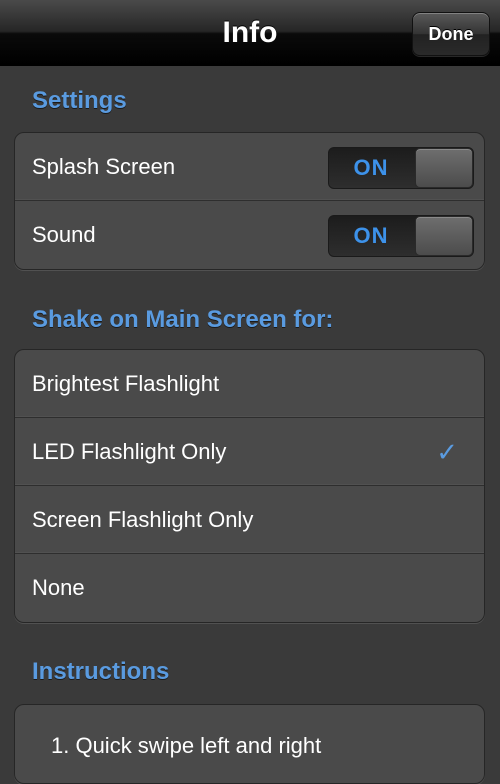 This screenshot has width=500, height=784. Describe the element at coordinates (64, 234) in the screenshot. I see `sound-label: Sound` at that location.